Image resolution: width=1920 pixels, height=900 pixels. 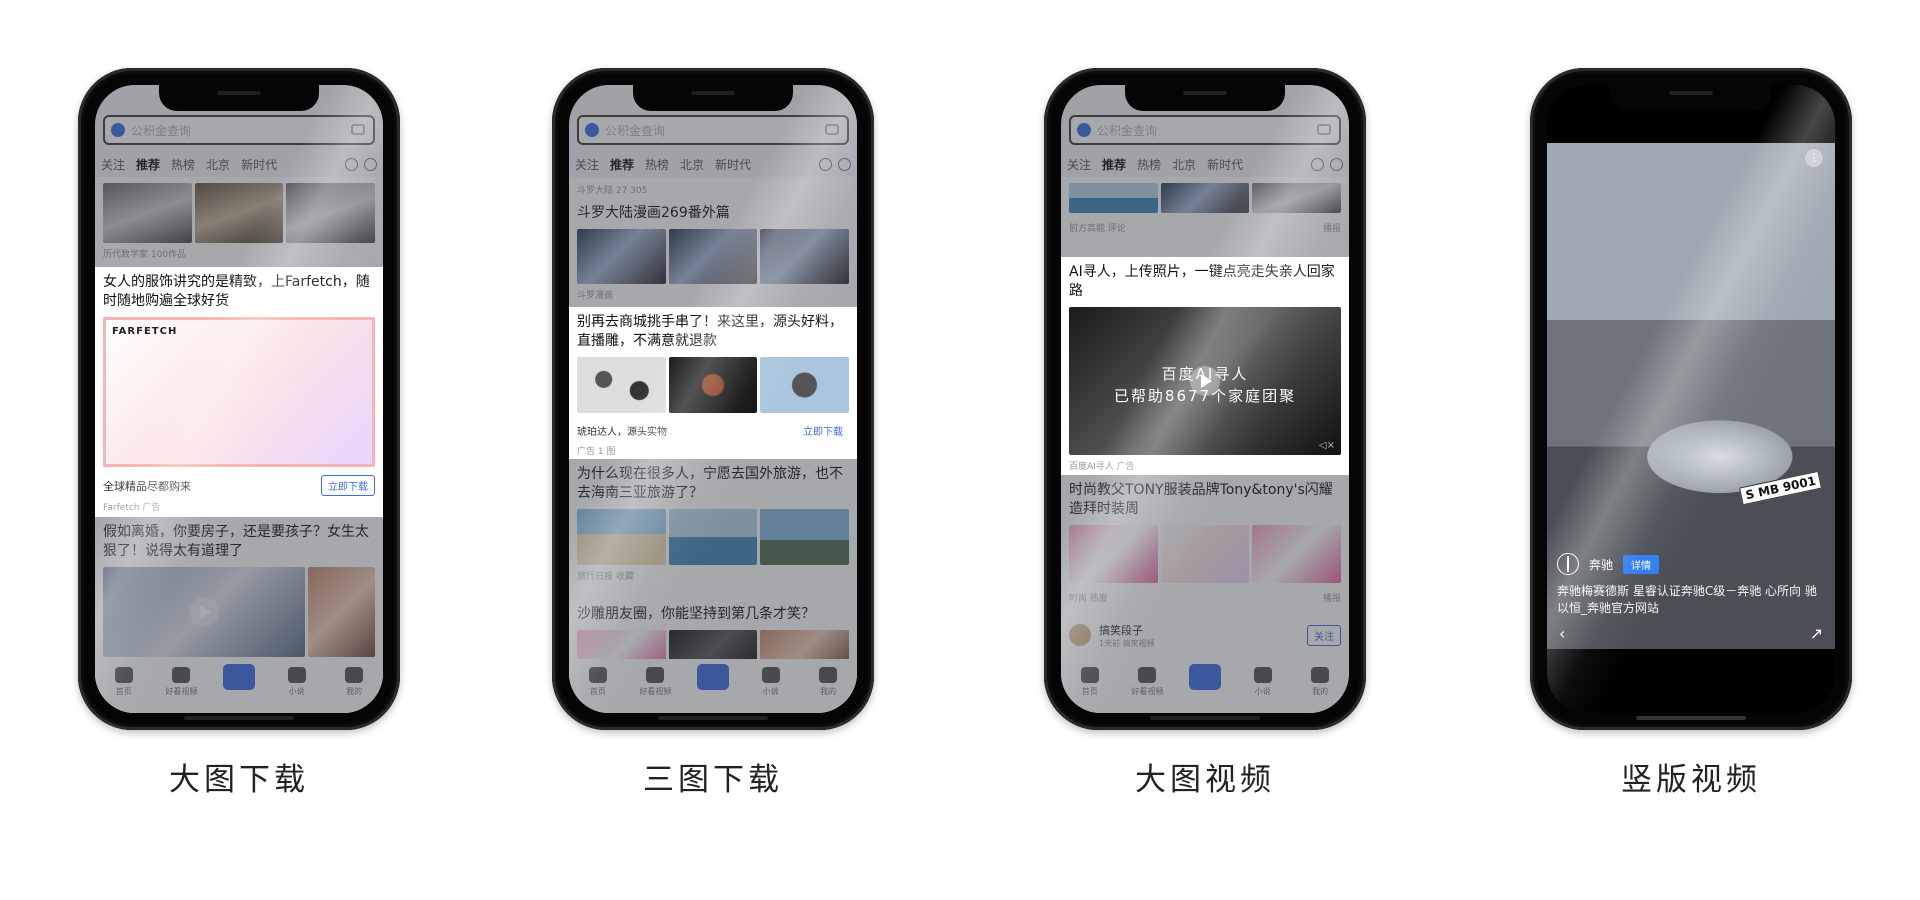 I want to click on brand-name: 奔驰, so click(x=1601, y=564).